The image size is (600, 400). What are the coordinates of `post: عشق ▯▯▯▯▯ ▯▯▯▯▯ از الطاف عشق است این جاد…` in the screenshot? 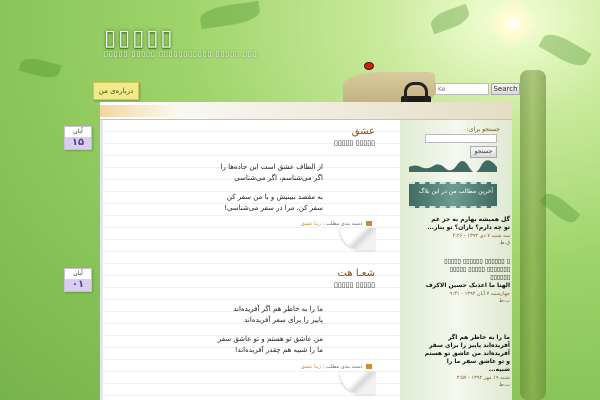 It's located at (277, 174).